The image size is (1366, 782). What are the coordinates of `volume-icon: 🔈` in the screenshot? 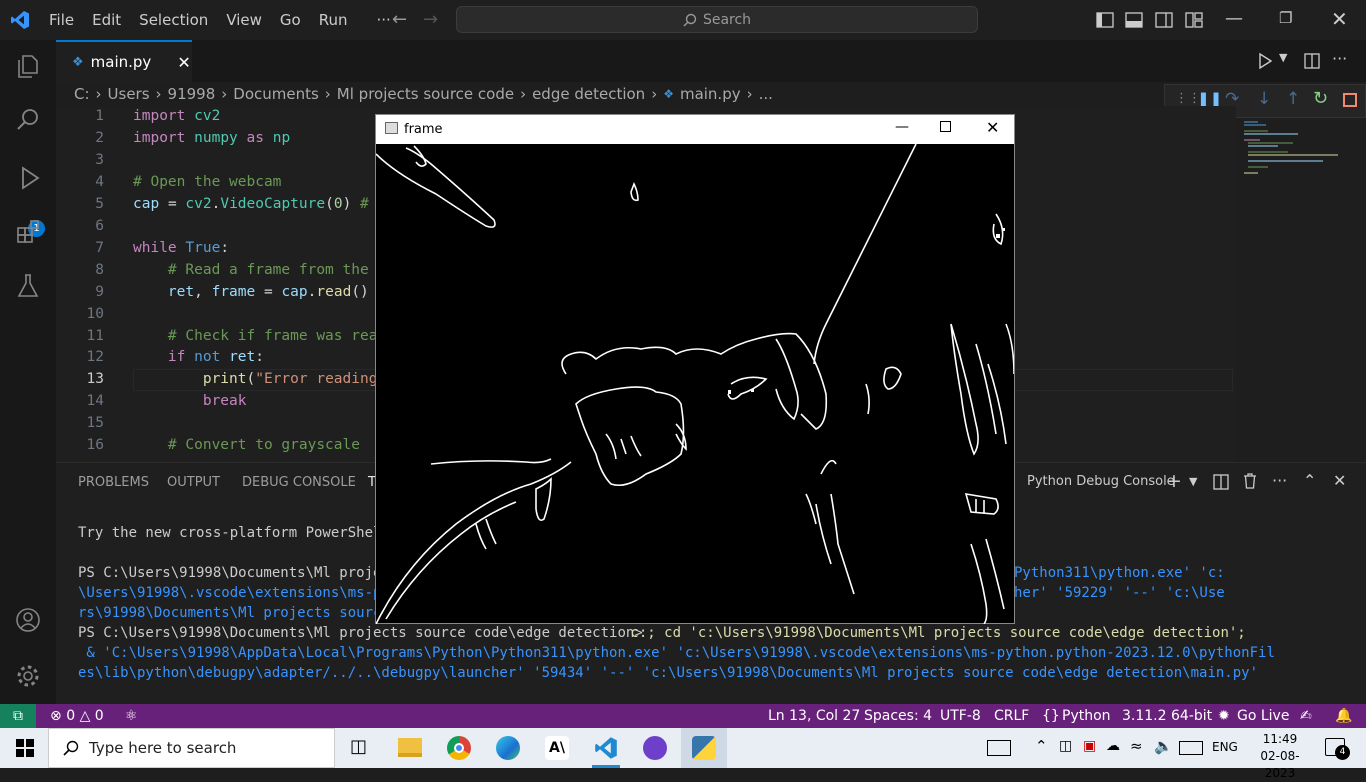 It's located at (1163, 746).